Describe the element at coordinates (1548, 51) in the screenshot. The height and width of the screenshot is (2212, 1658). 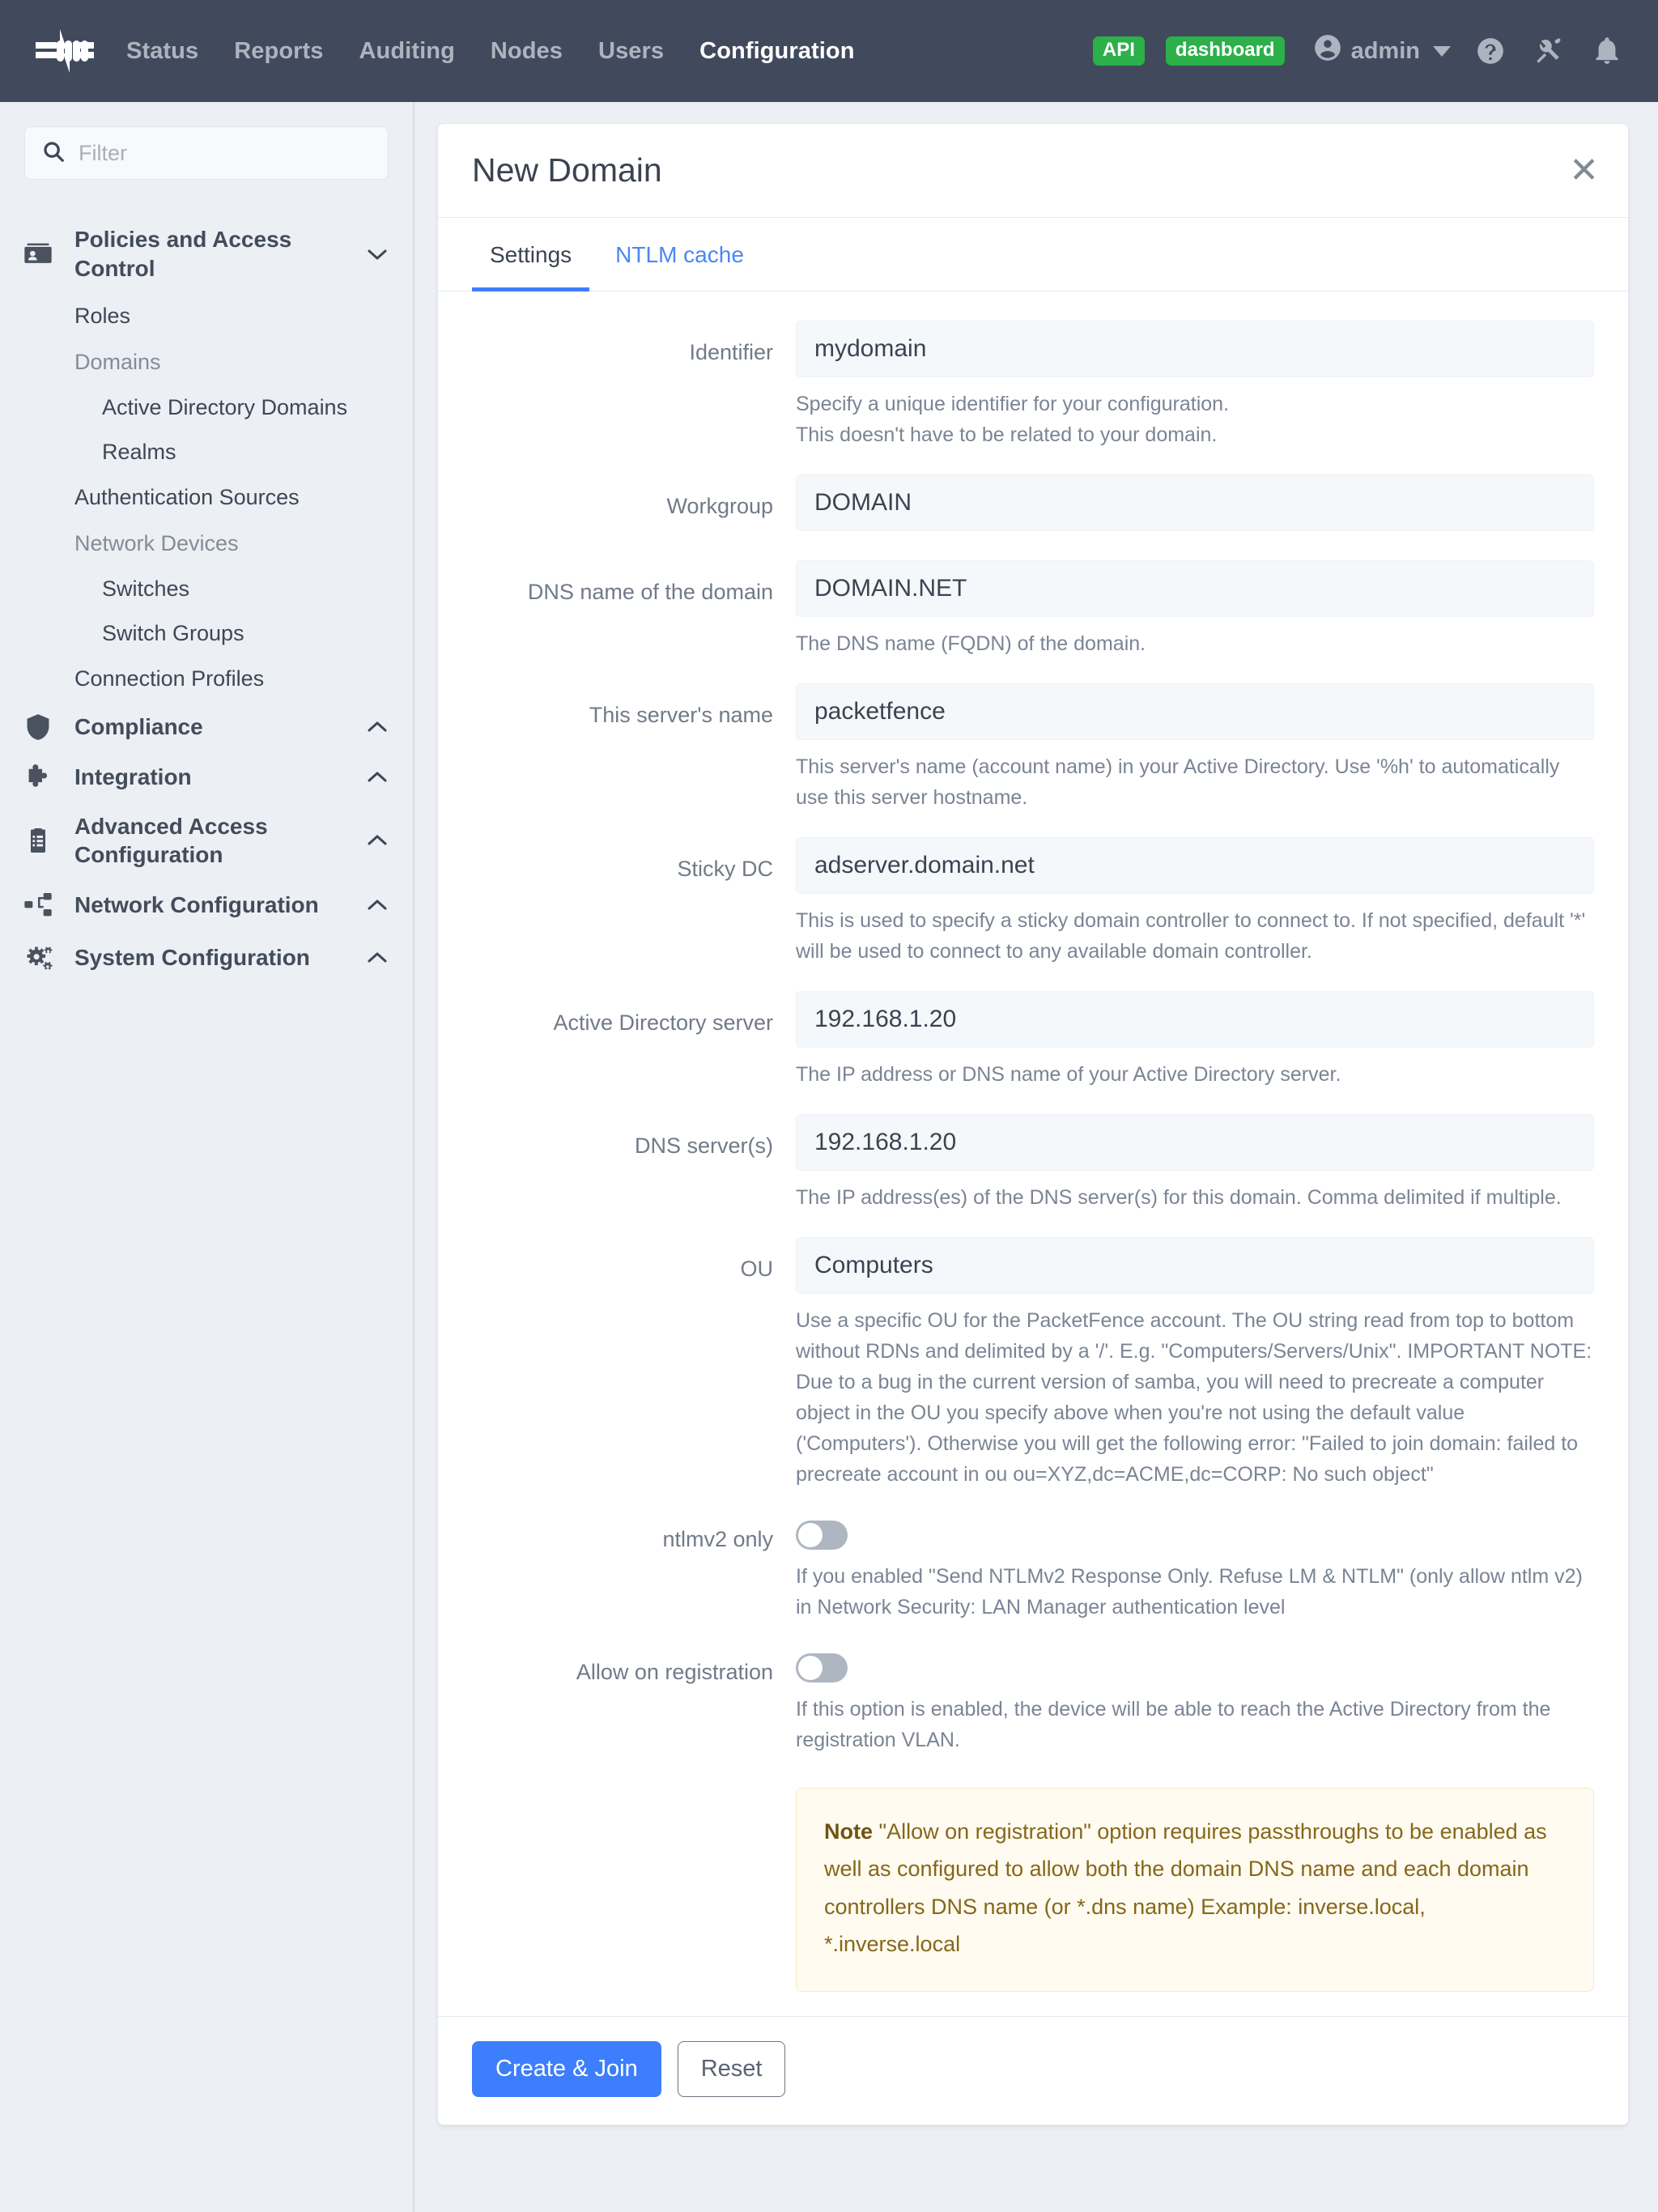
I see `tools-icon` at that location.